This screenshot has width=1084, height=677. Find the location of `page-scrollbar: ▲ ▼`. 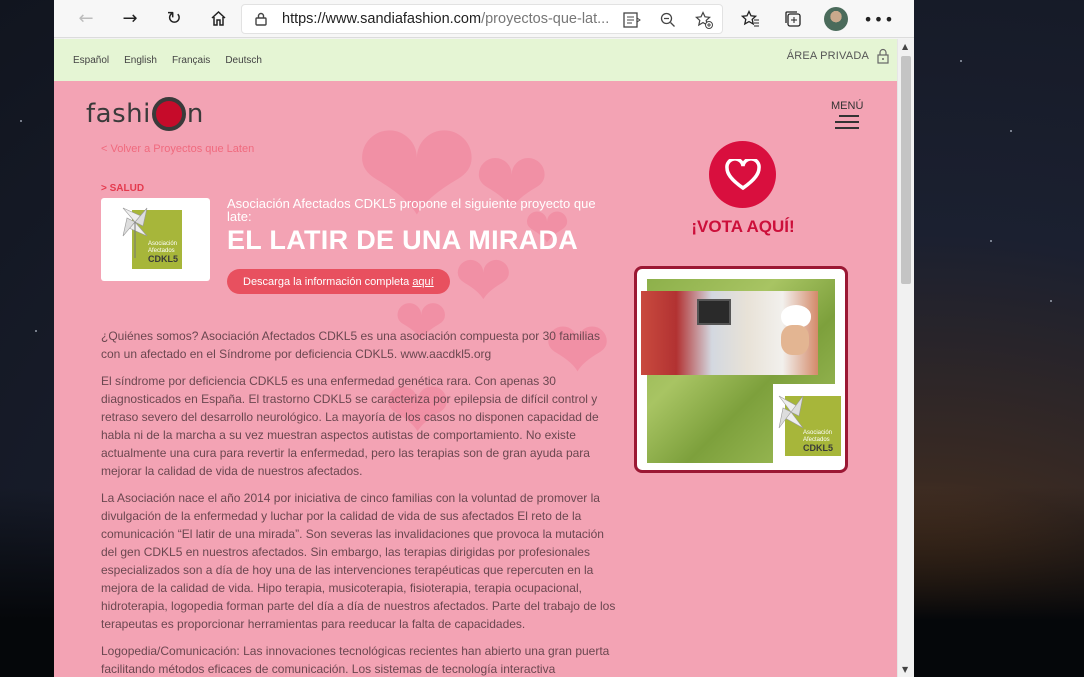

page-scrollbar: ▲ ▼ is located at coordinates (905, 358).